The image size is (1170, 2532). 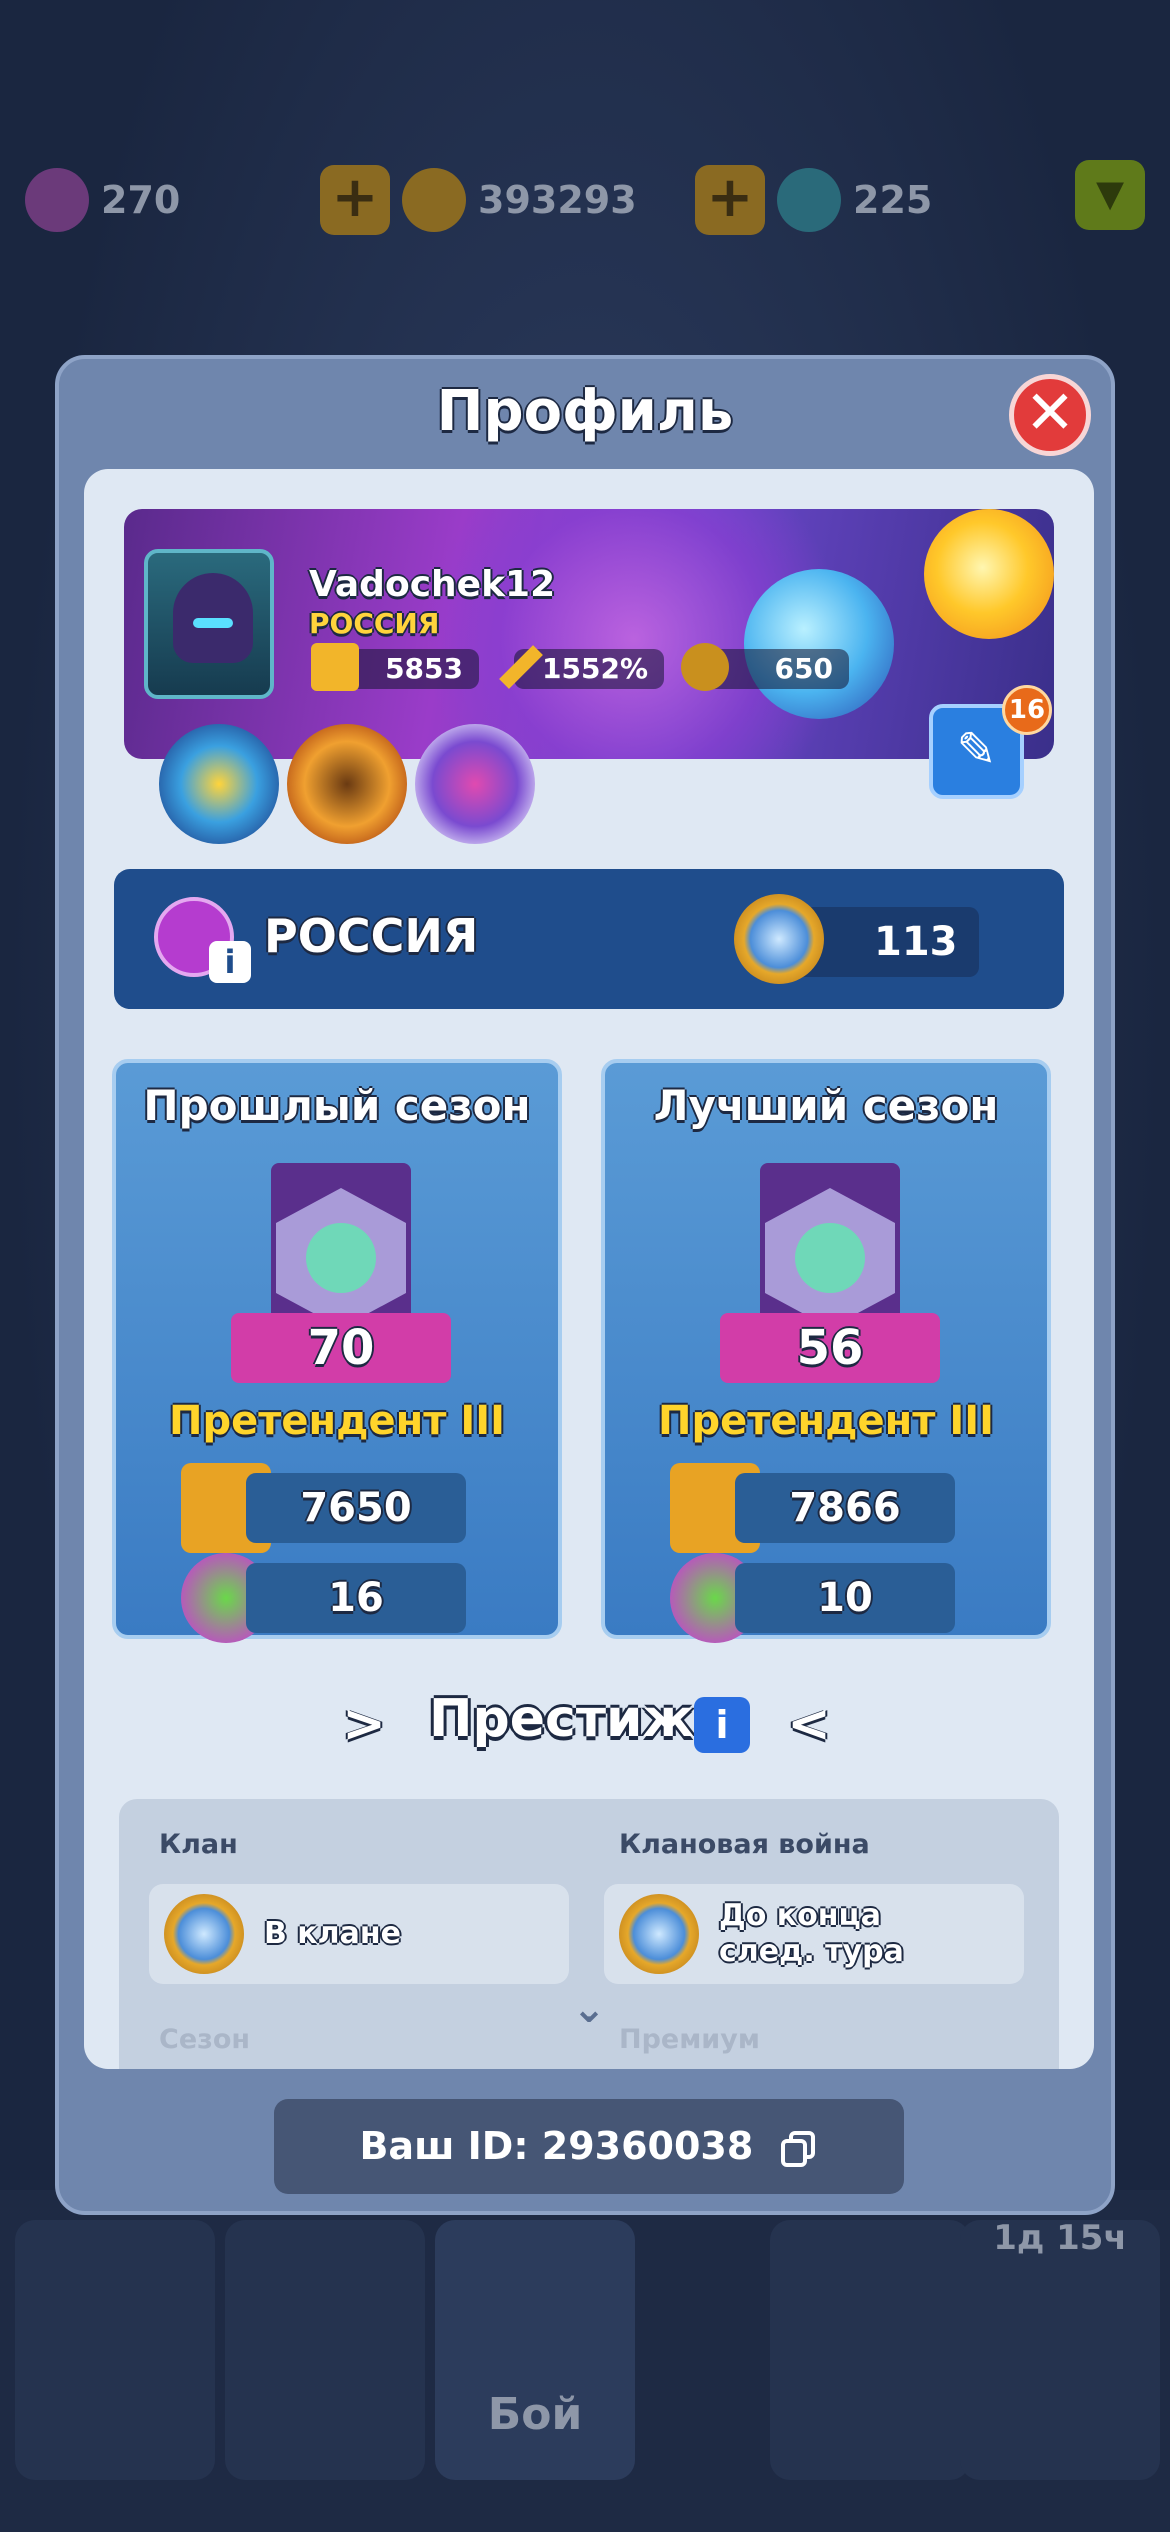 I want to click on country-ranking: i РОССИЯ 113, so click(x=589, y=939).